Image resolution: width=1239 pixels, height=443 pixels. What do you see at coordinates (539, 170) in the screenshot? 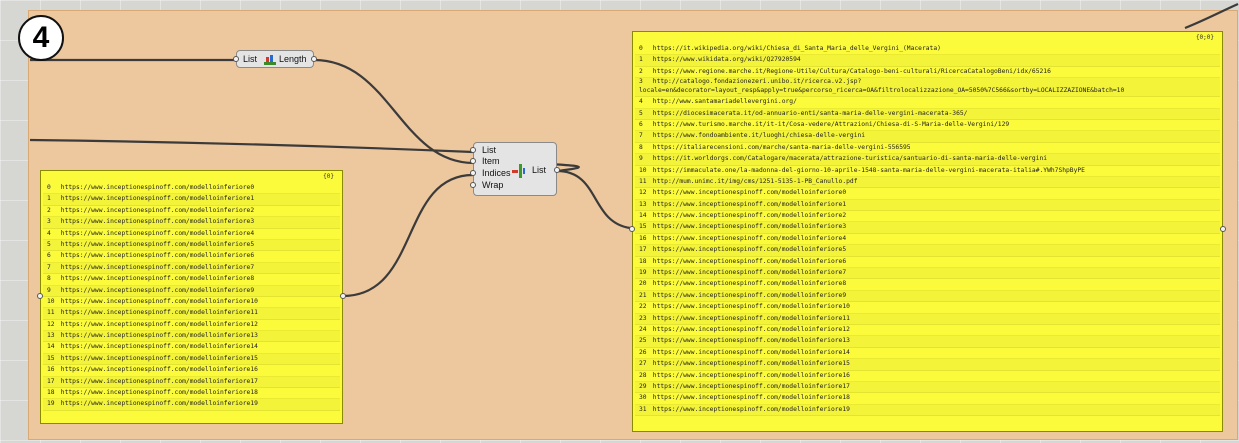
I see `list-item-output-label: List` at bounding box center [539, 170].